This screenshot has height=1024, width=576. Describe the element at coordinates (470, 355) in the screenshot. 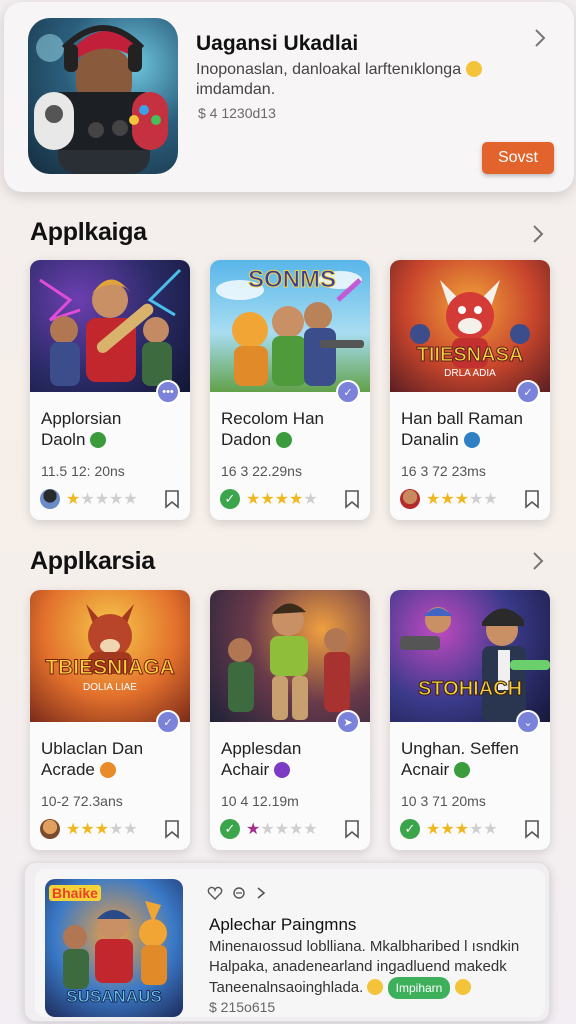

I see `thumb-label: TIIESNASA` at that location.